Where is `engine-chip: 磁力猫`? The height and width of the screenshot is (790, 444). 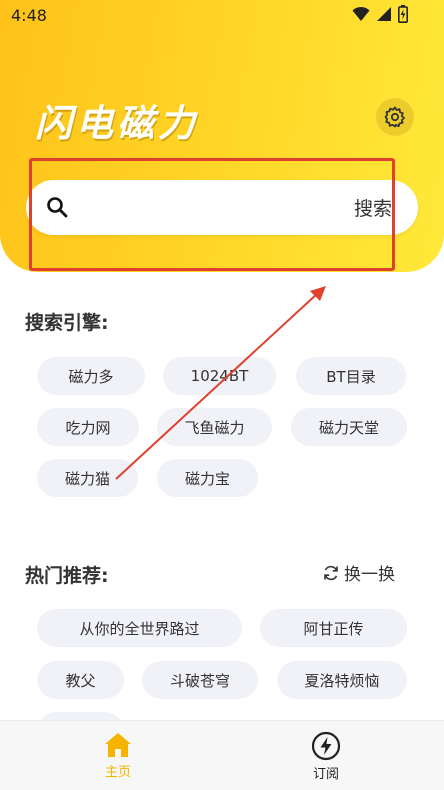 engine-chip: 磁力猫 is located at coordinates (87, 478).